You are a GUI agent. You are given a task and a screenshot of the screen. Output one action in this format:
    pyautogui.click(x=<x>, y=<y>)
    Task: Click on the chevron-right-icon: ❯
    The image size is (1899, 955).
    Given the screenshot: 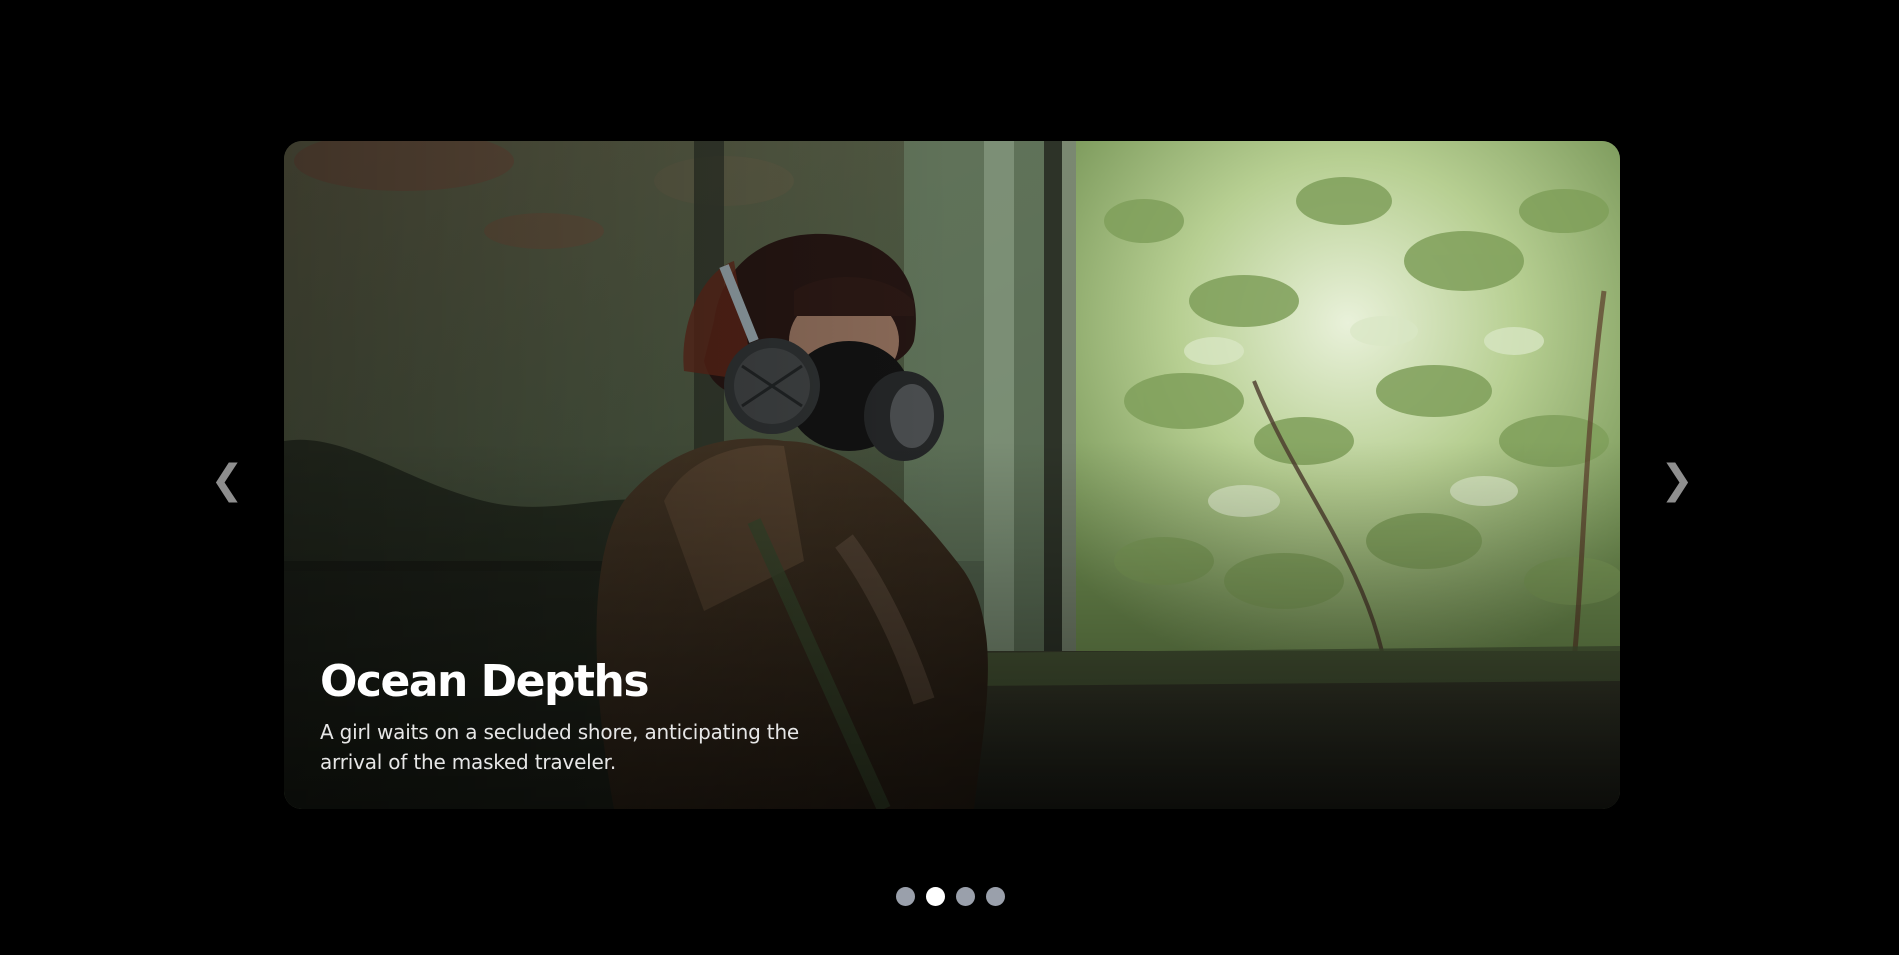 What is the action you would take?
    pyautogui.click(x=1677, y=480)
    